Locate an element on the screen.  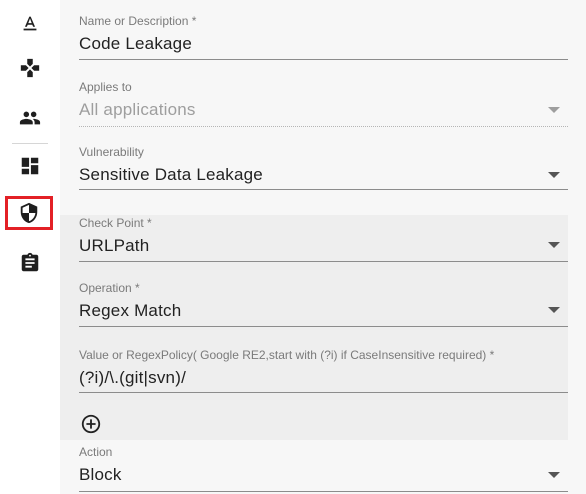
name-label: Name or Description * is located at coordinates (138, 21).